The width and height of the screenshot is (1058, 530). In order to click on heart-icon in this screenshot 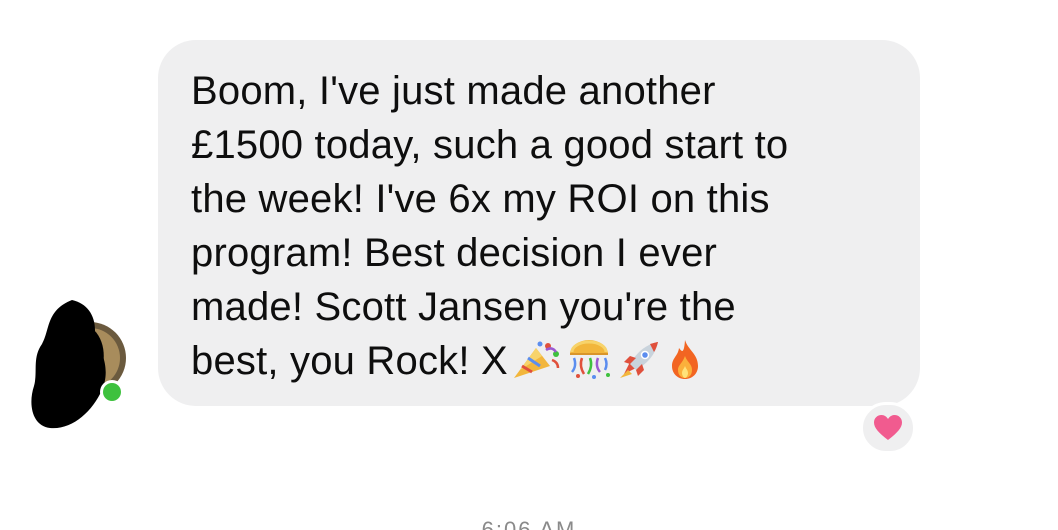, I will do `click(888, 427)`.